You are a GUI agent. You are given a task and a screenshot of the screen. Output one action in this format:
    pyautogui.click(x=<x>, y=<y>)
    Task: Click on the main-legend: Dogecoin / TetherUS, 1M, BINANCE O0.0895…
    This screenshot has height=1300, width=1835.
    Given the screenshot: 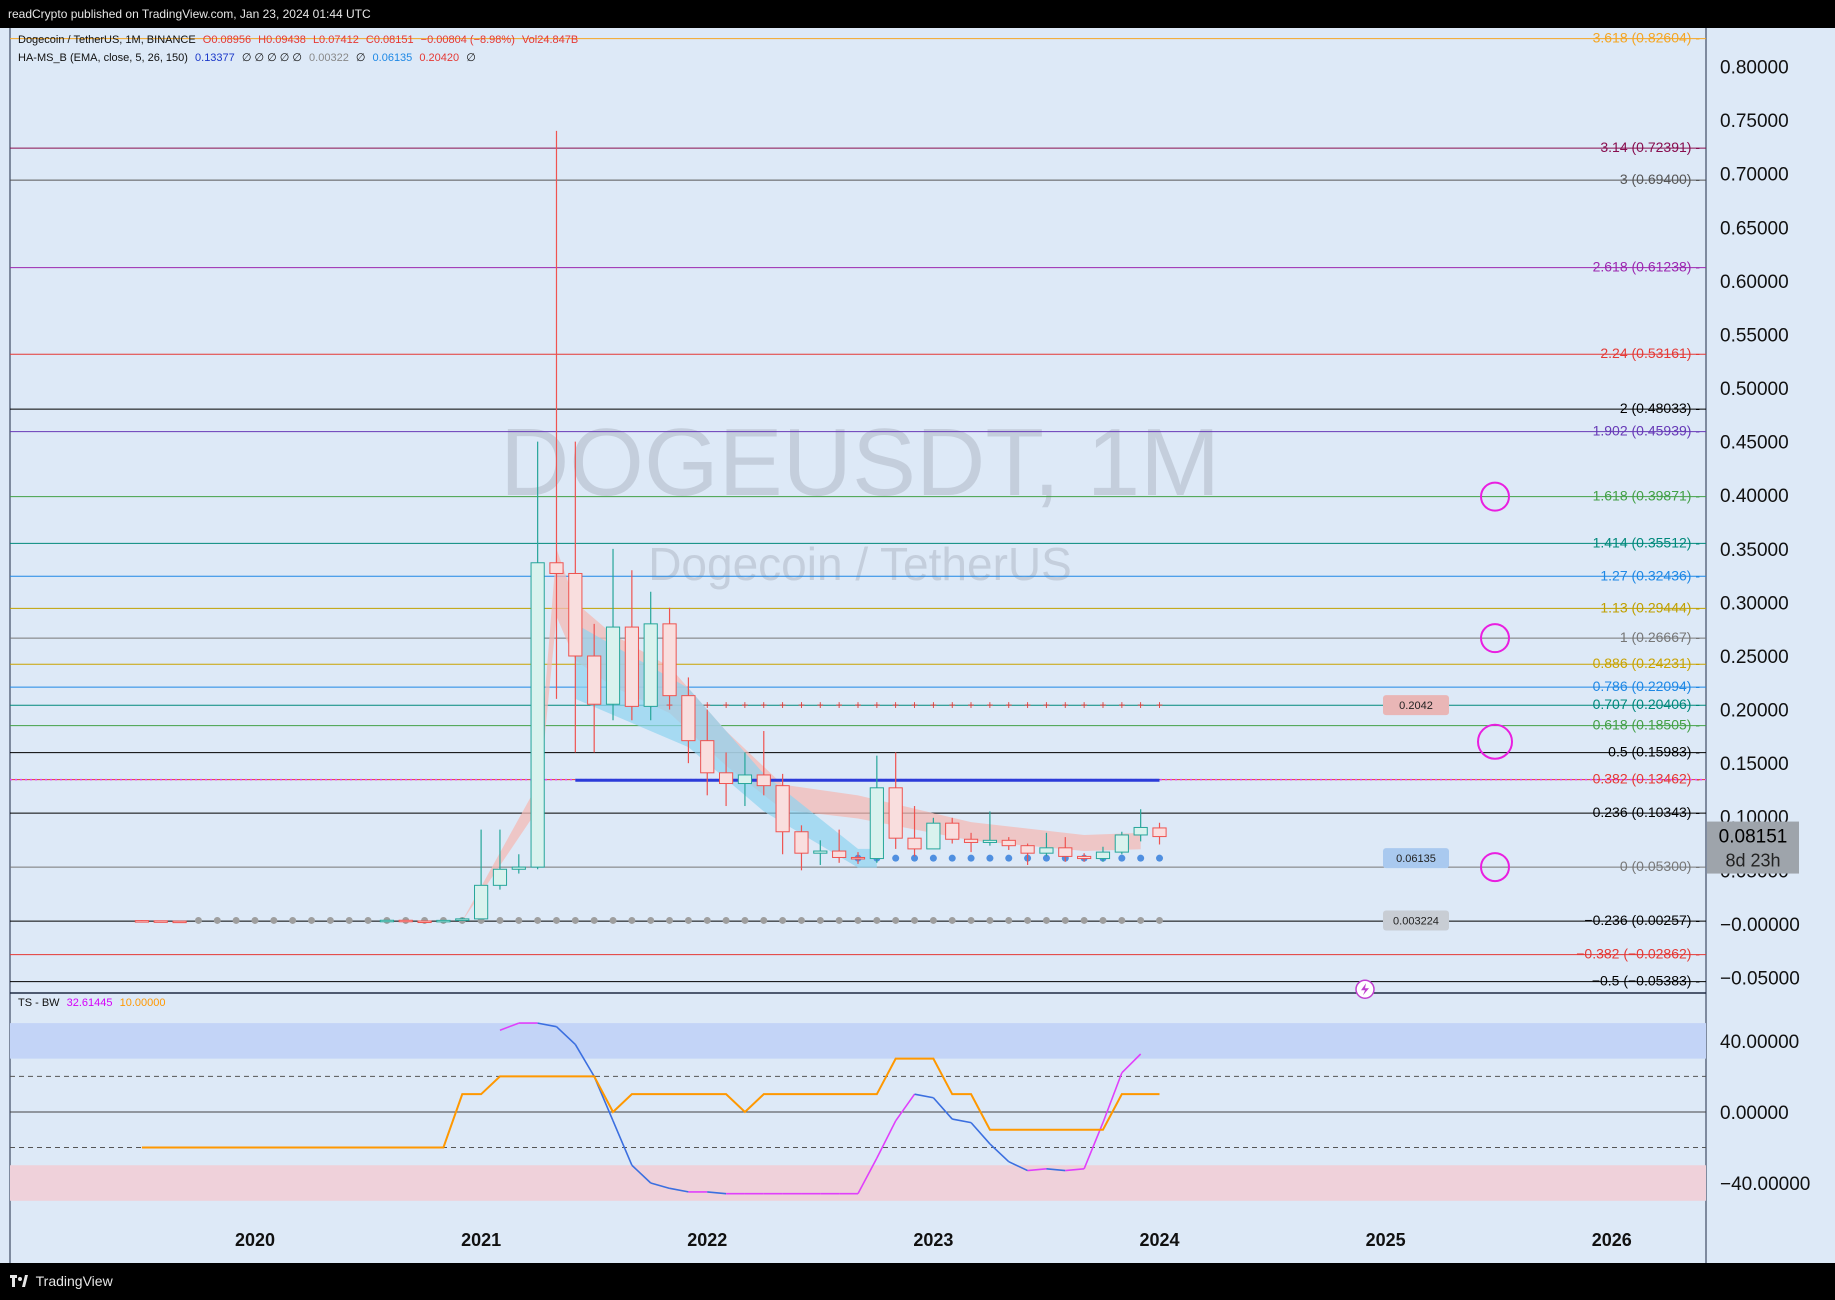 What is the action you would take?
    pyautogui.click(x=300, y=40)
    